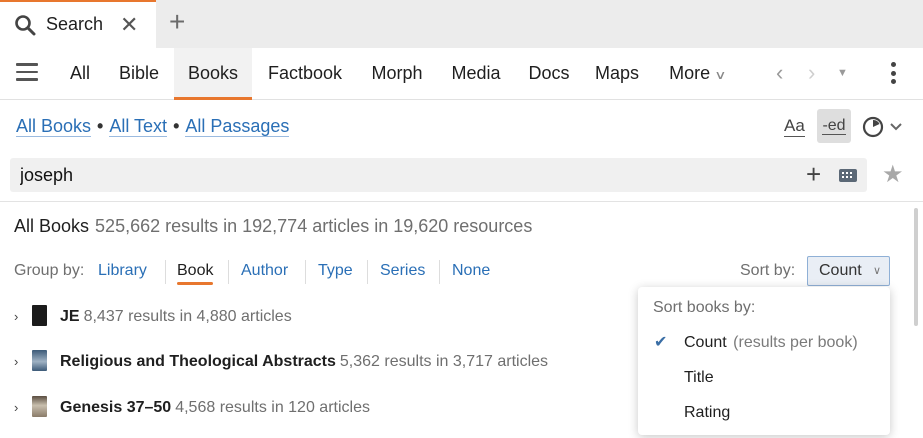 This screenshot has width=923, height=438. I want to click on search-icon, so click(25, 25).